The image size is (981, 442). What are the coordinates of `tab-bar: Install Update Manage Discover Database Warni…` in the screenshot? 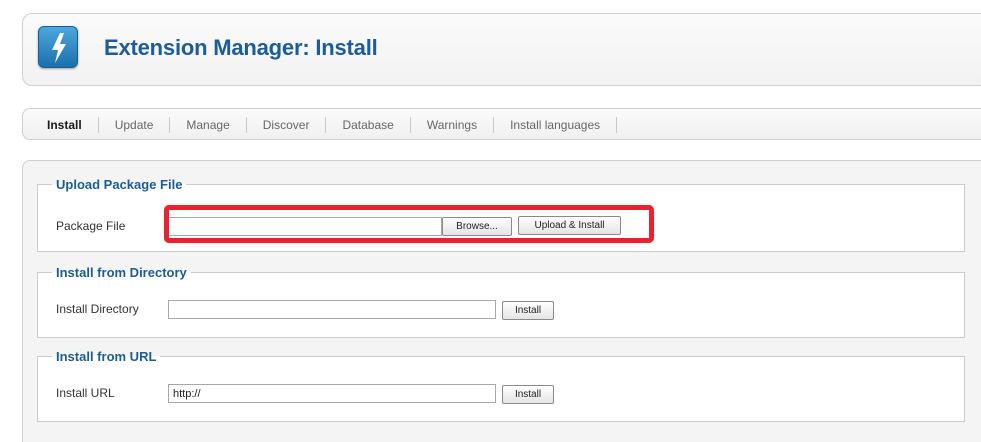 It's located at (501, 124).